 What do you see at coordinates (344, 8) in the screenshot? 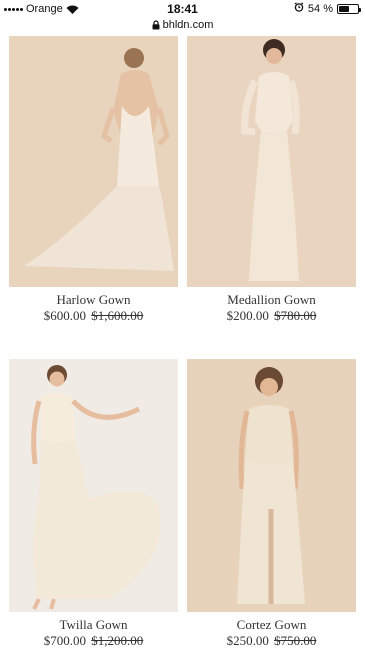
I see `battery-level-fill` at bounding box center [344, 8].